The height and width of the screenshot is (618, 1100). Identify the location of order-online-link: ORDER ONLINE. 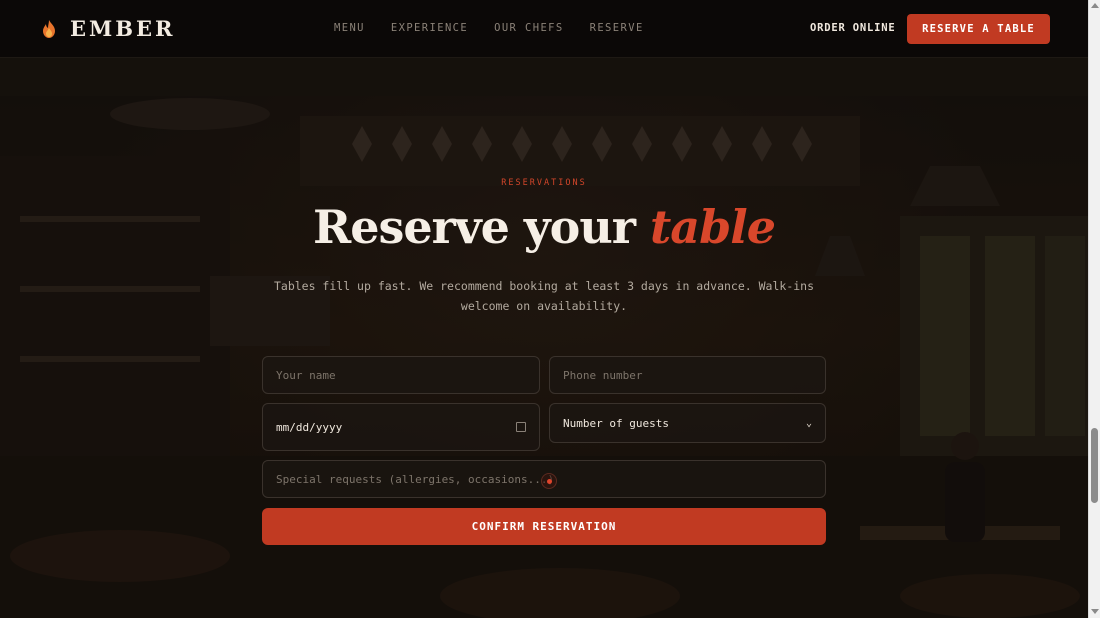
(852, 28).